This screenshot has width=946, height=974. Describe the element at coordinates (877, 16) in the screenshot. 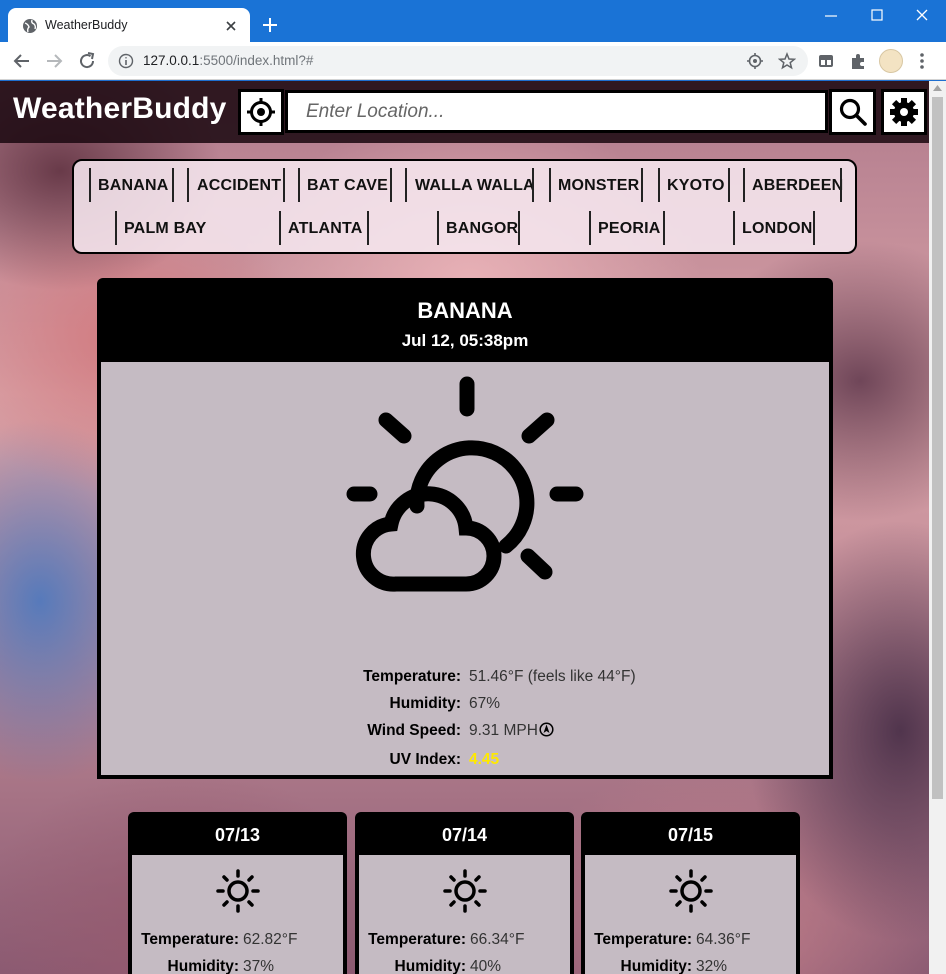

I see `maximize-icon` at that location.